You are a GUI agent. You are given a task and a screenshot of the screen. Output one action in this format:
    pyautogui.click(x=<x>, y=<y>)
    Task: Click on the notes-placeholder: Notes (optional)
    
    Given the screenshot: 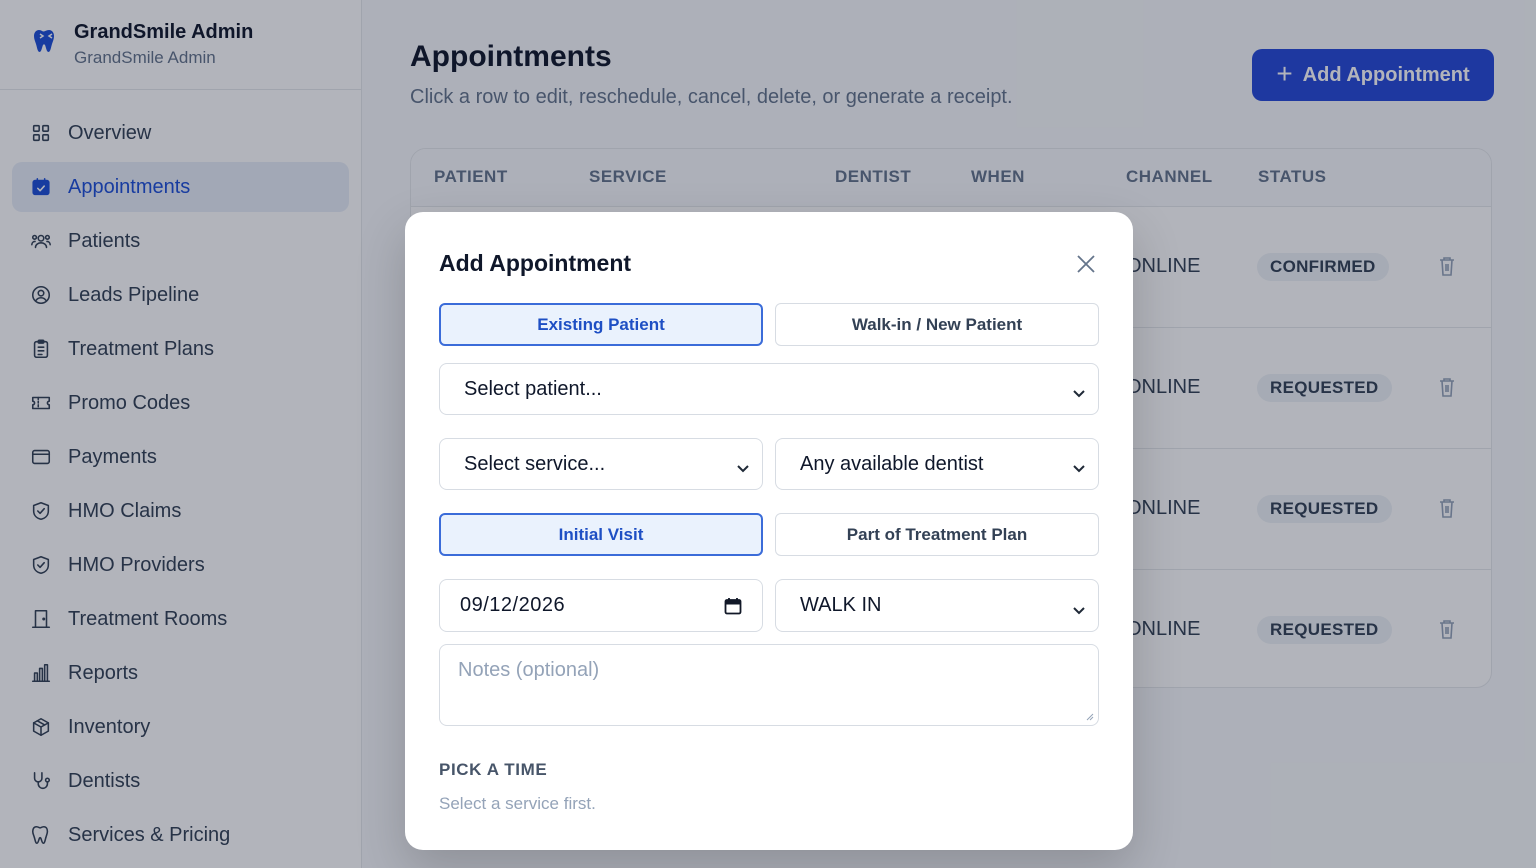 What is the action you would take?
    pyautogui.click(x=529, y=670)
    